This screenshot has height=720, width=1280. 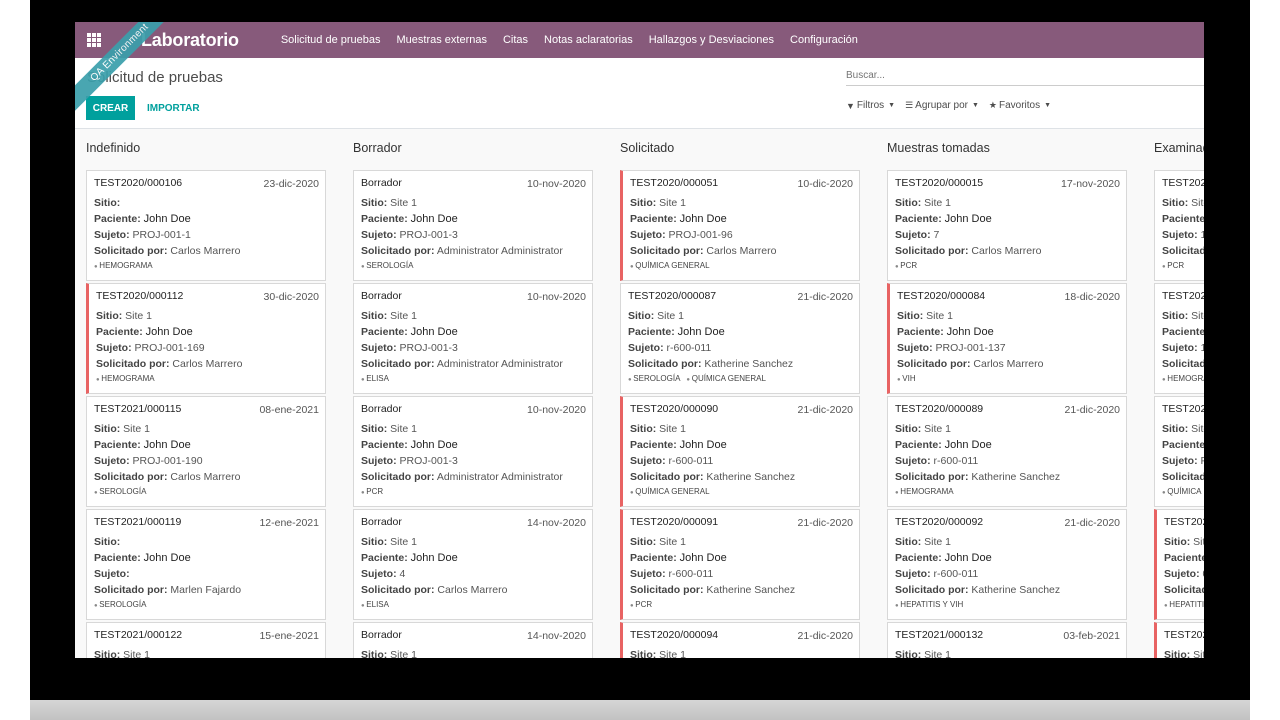 I want to click on field-value: 7, so click(x=936, y=235).